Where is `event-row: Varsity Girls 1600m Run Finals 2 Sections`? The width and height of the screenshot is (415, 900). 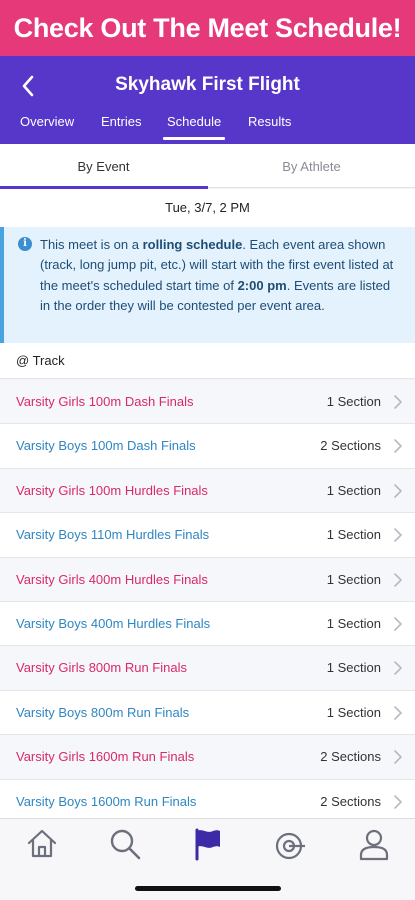
event-row: Varsity Girls 1600m Run Finals 2 Sections is located at coordinates (207, 757).